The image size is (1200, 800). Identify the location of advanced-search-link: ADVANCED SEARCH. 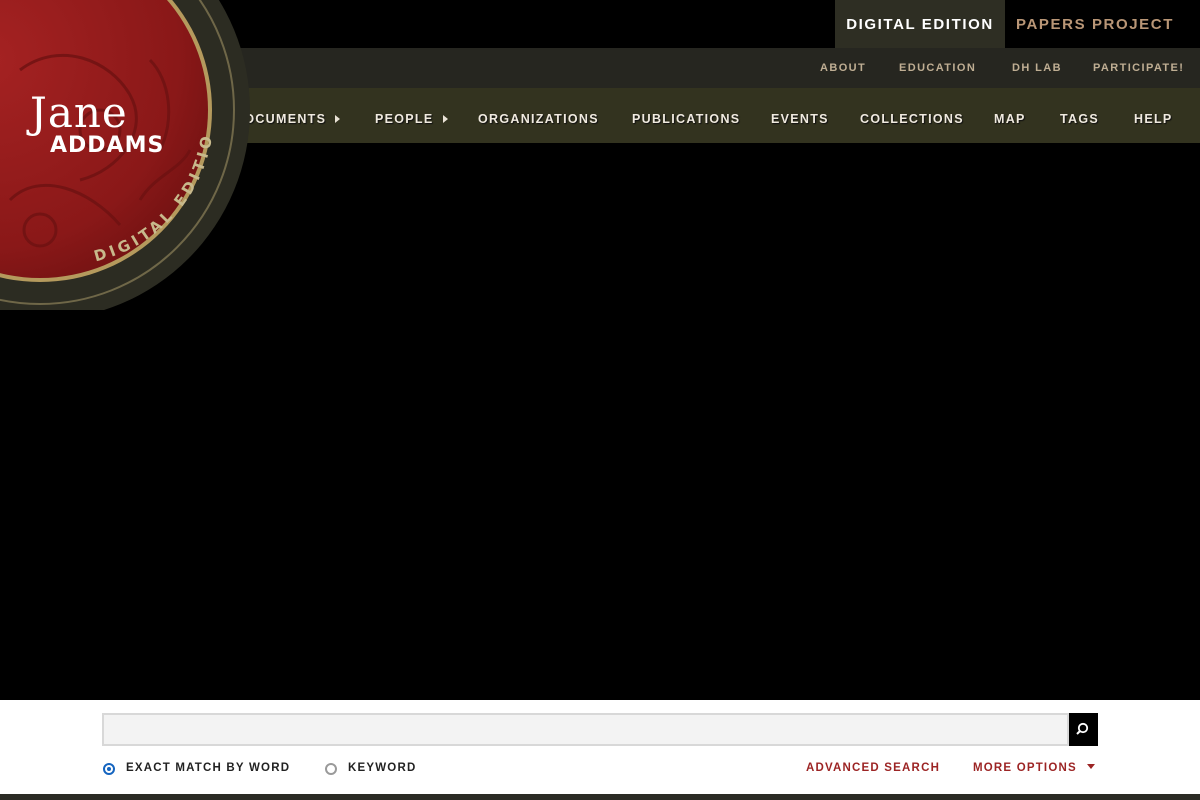
(873, 768).